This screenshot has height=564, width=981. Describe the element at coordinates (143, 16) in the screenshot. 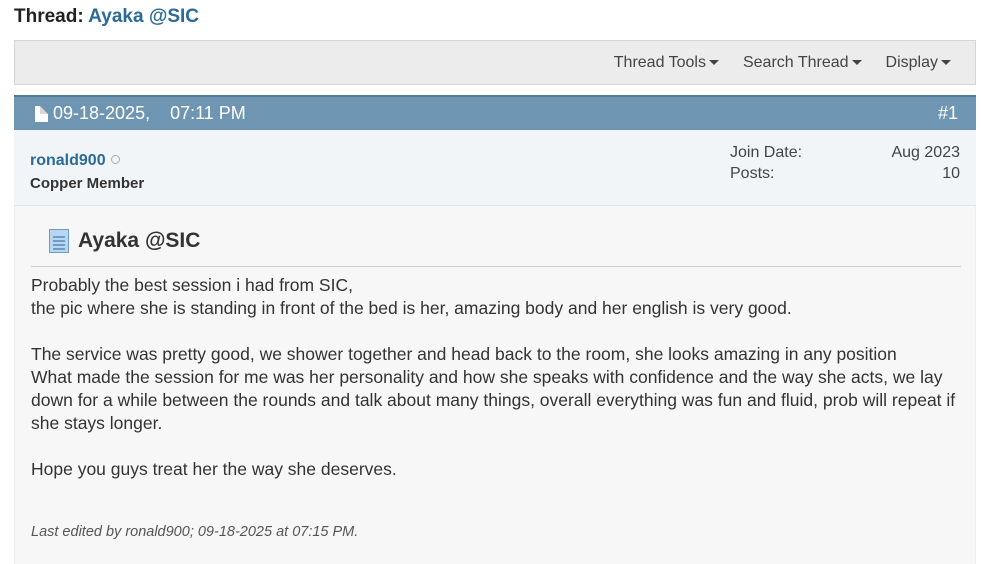

I see `thread-title-link: Ayaka @SIC` at that location.